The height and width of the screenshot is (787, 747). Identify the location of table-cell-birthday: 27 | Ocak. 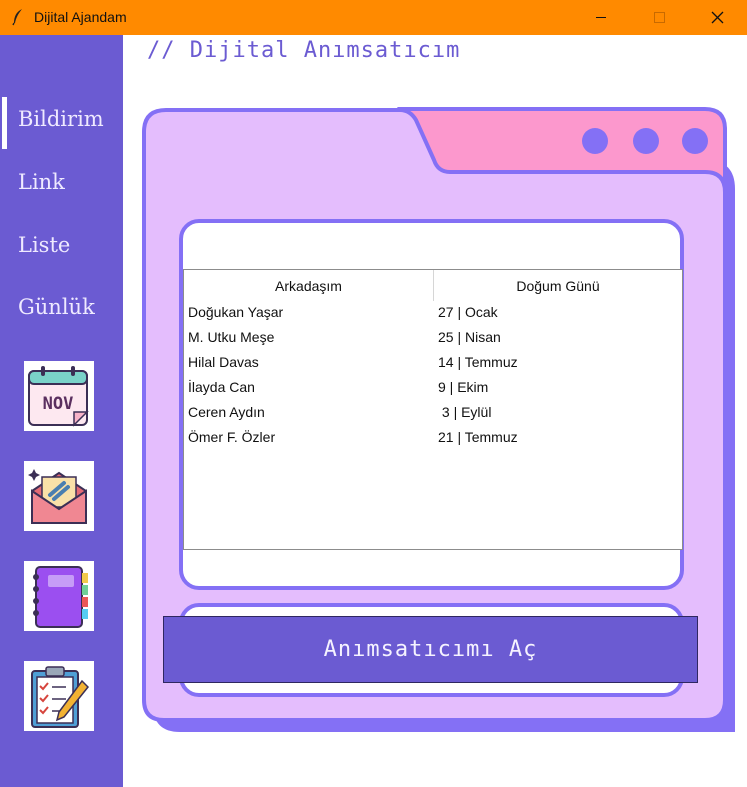
(468, 312).